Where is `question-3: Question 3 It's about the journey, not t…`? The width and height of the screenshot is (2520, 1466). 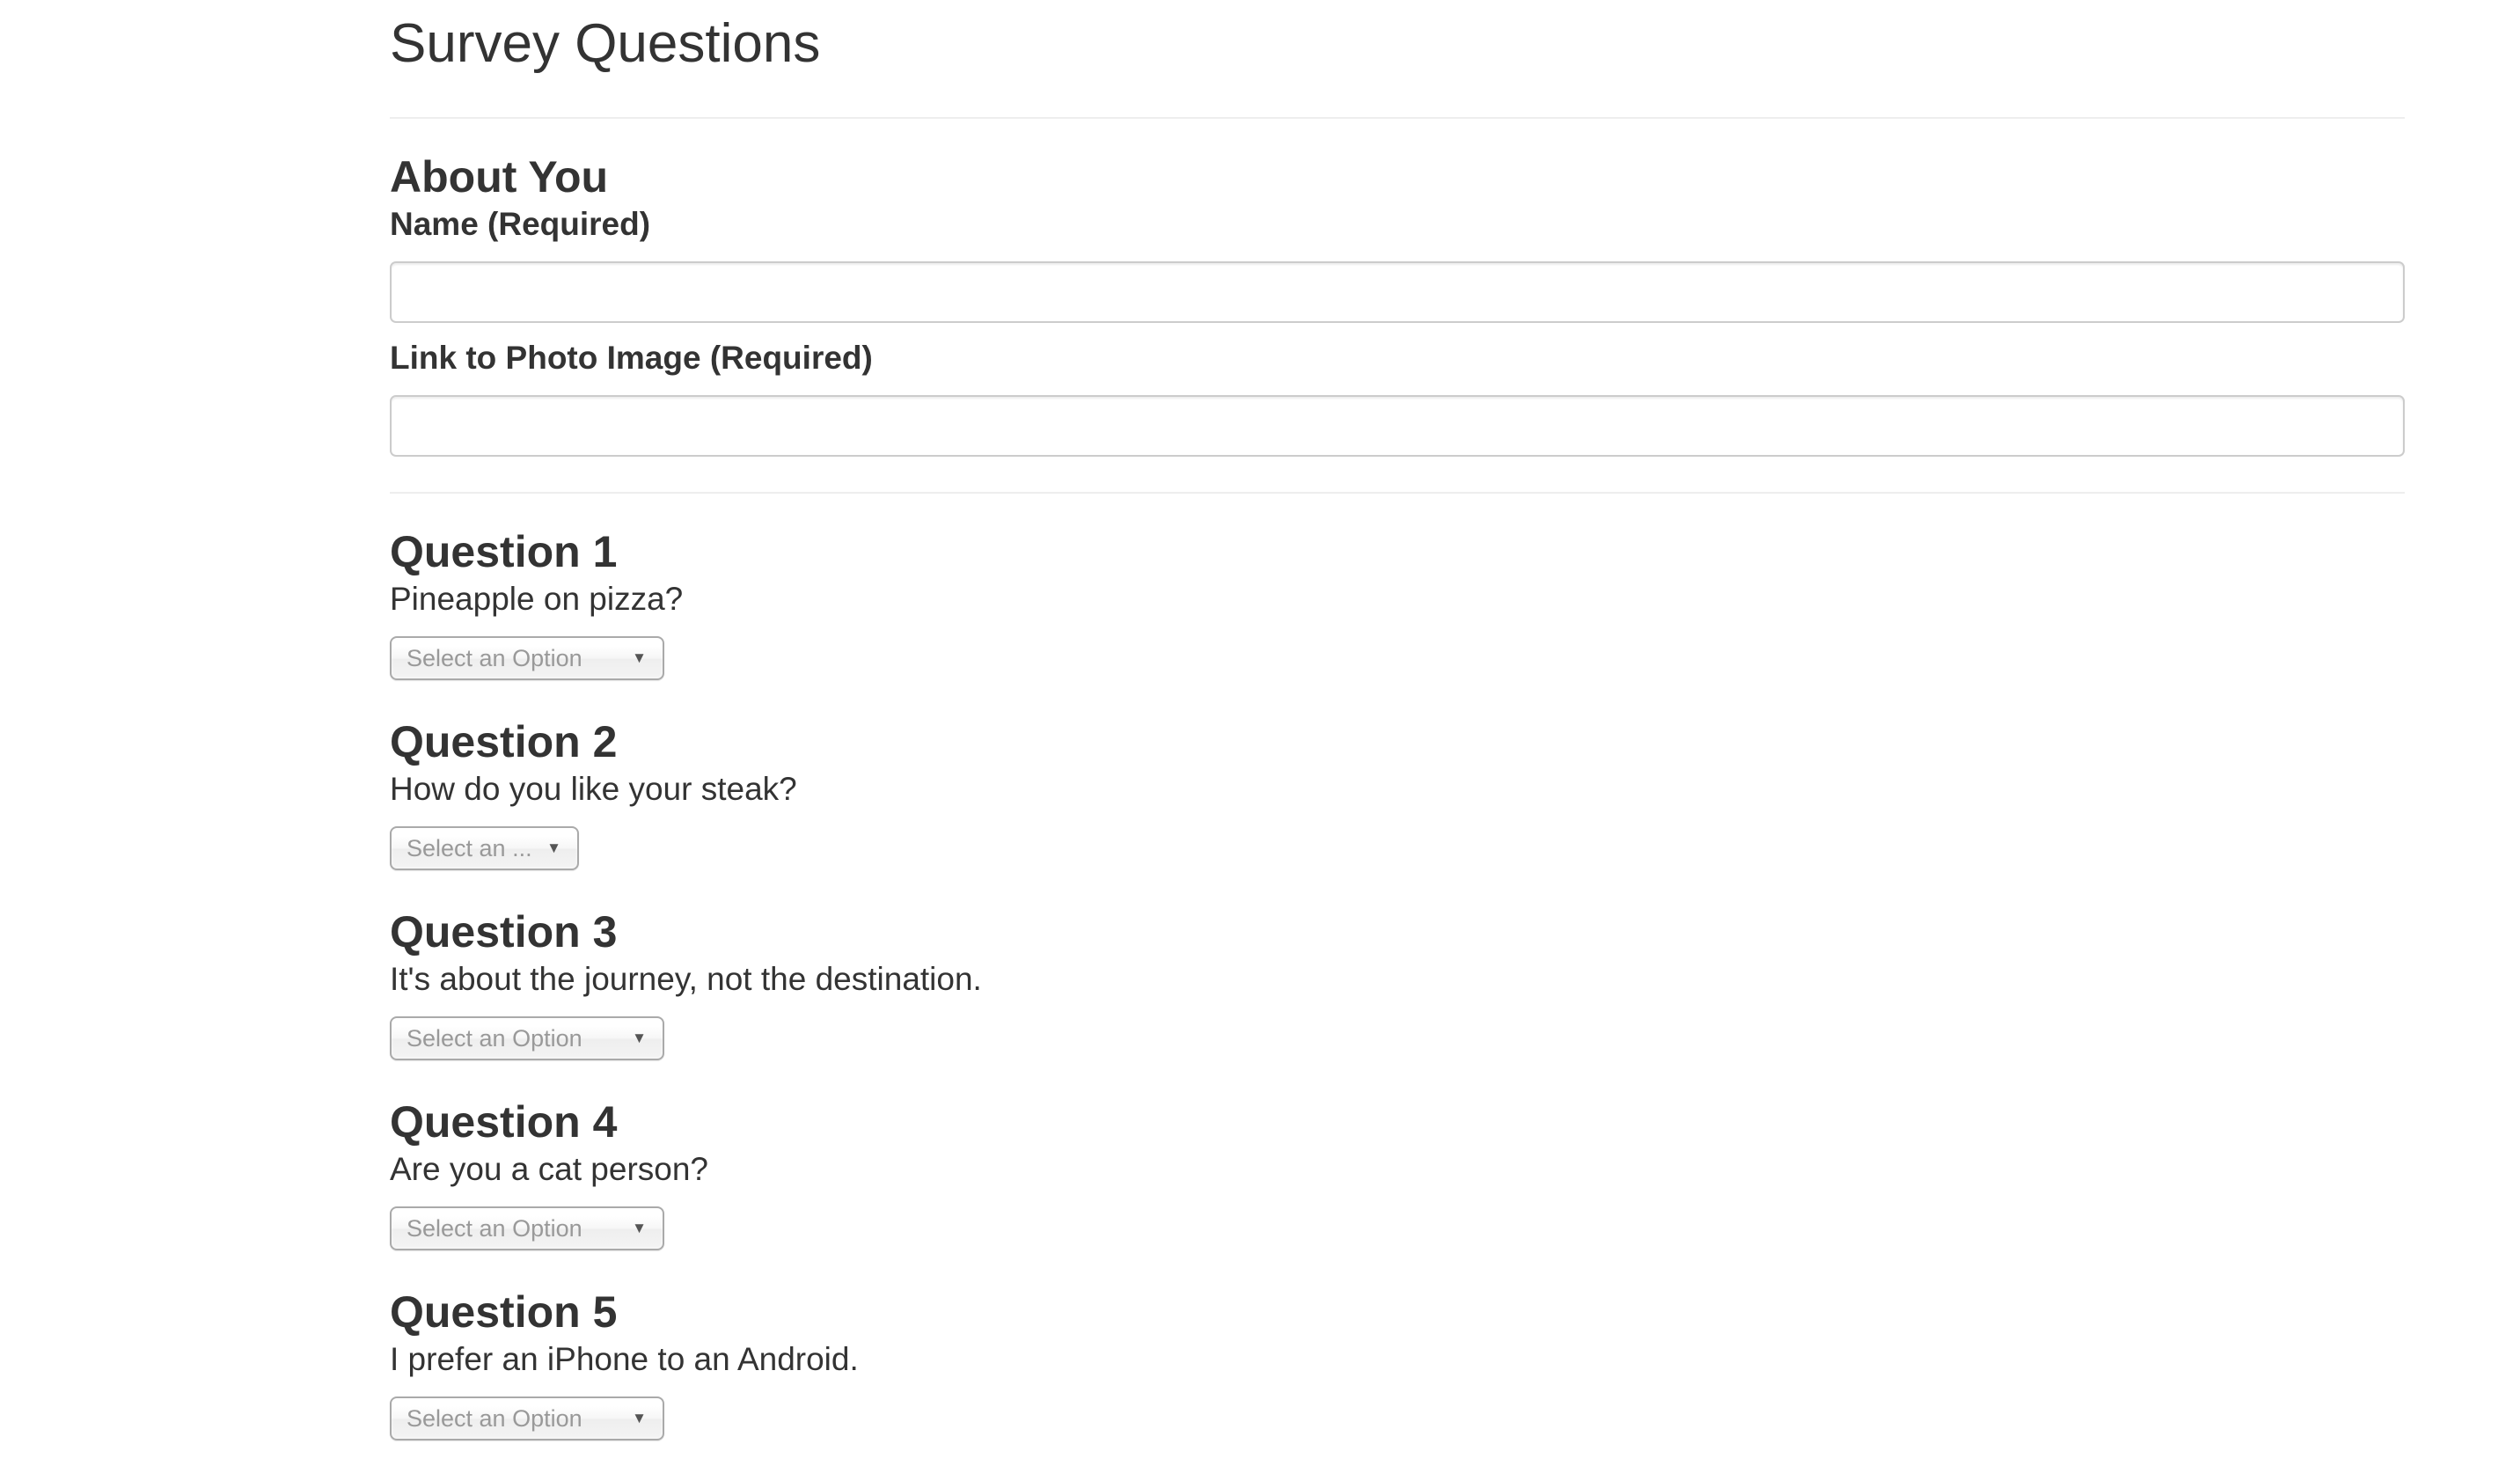
question-3: Question 3 It's about the journey, not t… is located at coordinates (1397, 982).